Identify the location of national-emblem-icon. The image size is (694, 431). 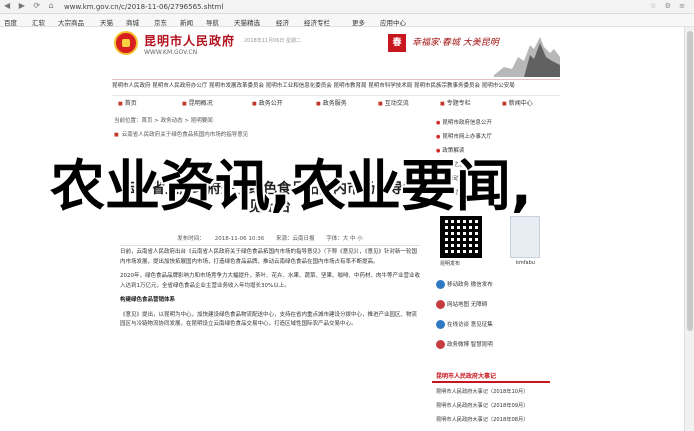
(126, 43).